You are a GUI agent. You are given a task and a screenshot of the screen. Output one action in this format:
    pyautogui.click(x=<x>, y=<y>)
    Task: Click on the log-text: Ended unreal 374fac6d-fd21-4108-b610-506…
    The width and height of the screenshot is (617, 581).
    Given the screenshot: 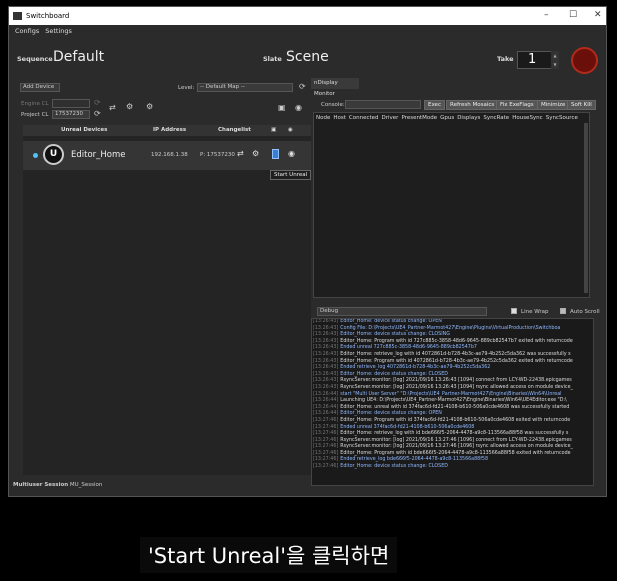 What is the action you would take?
    pyautogui.click(x=407, y=427)
    